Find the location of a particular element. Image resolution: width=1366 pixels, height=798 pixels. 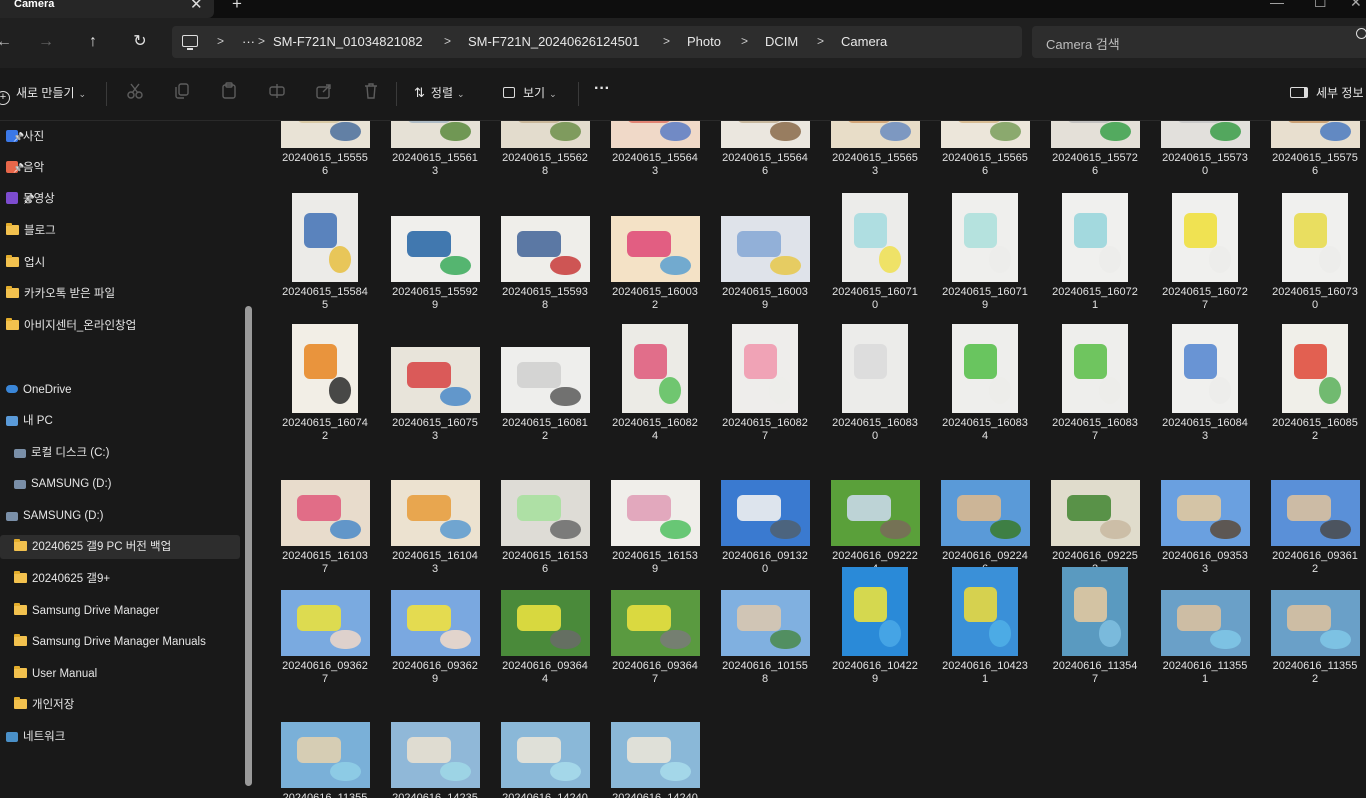

file-tile: 20240616_09353 3 is located at coordinates (1205, 516).